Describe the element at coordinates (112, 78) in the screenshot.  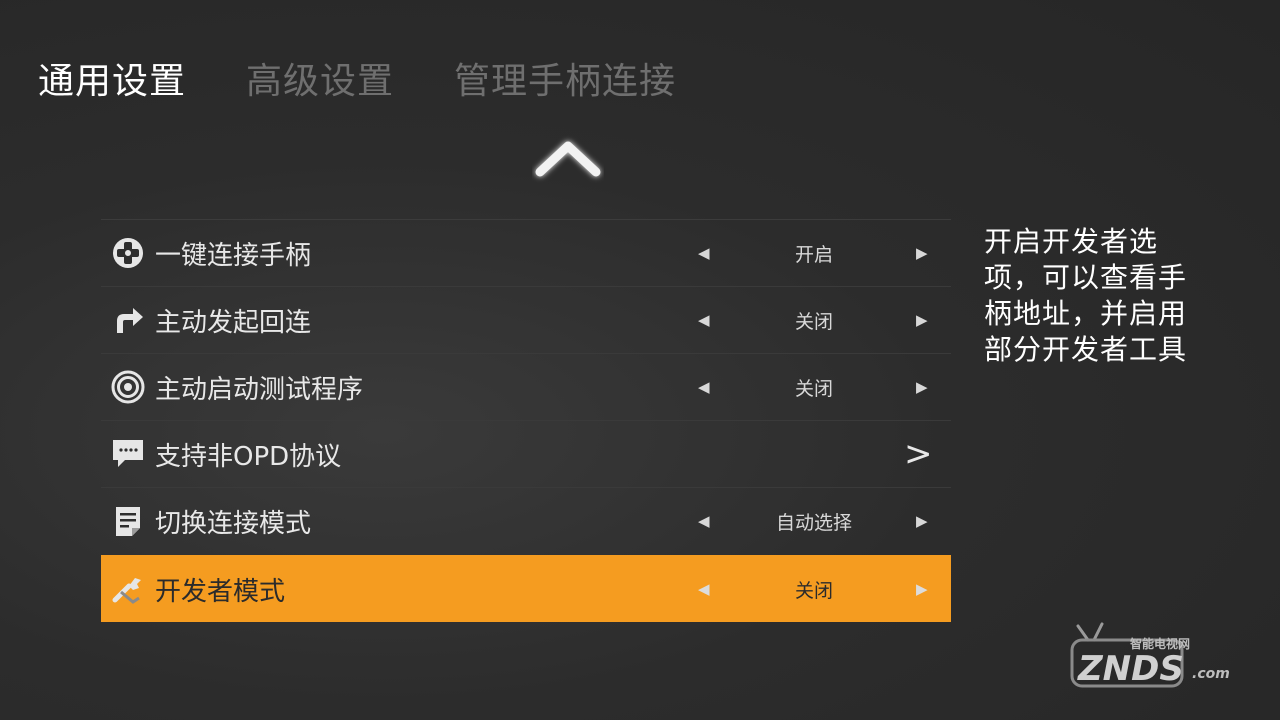
I see `tab-general-settings: 通用设置` at that location.